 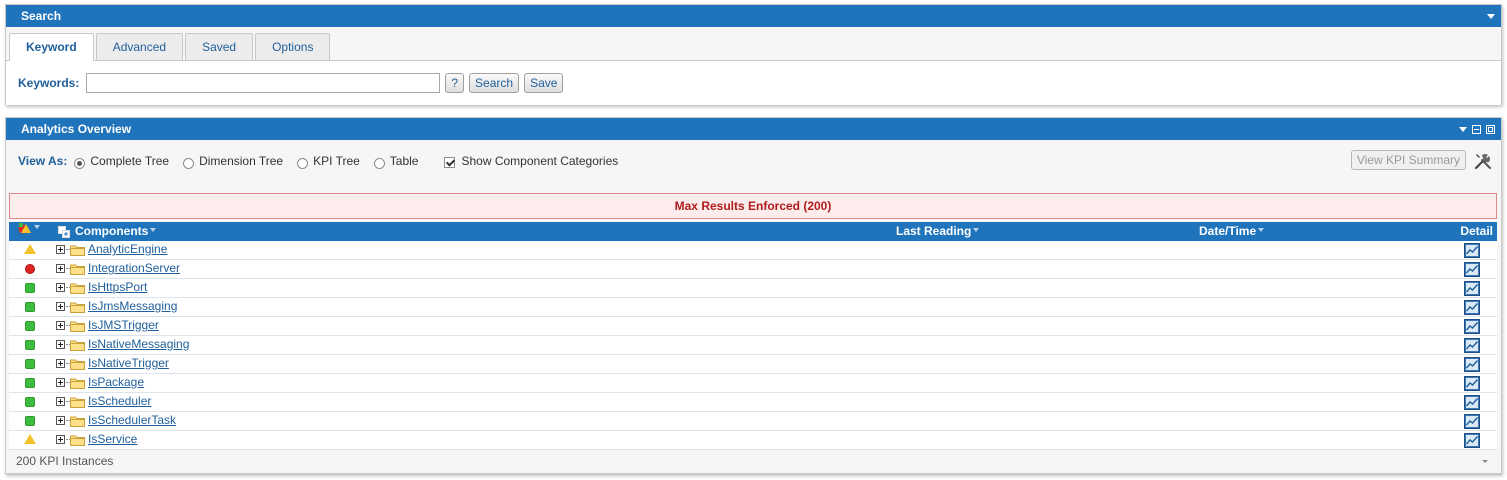 I want to click on component-link: IsNativeTrigger, so click(x=128, y=363).